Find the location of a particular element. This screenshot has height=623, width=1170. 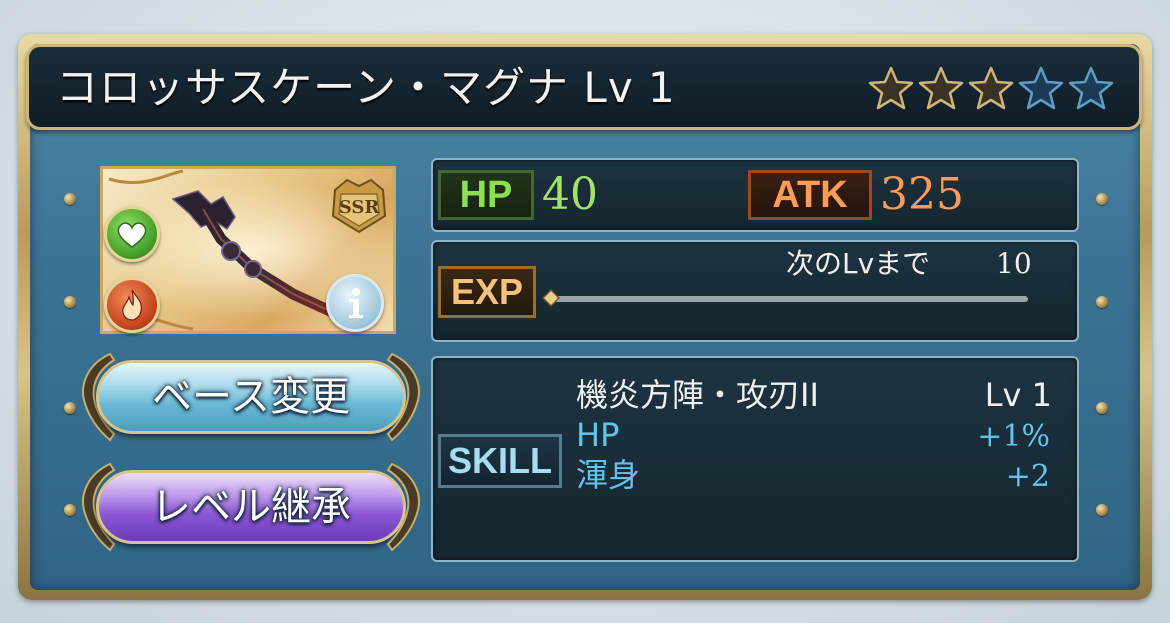

skill-effect-value: +1% is located at coordinates (1013, 436).